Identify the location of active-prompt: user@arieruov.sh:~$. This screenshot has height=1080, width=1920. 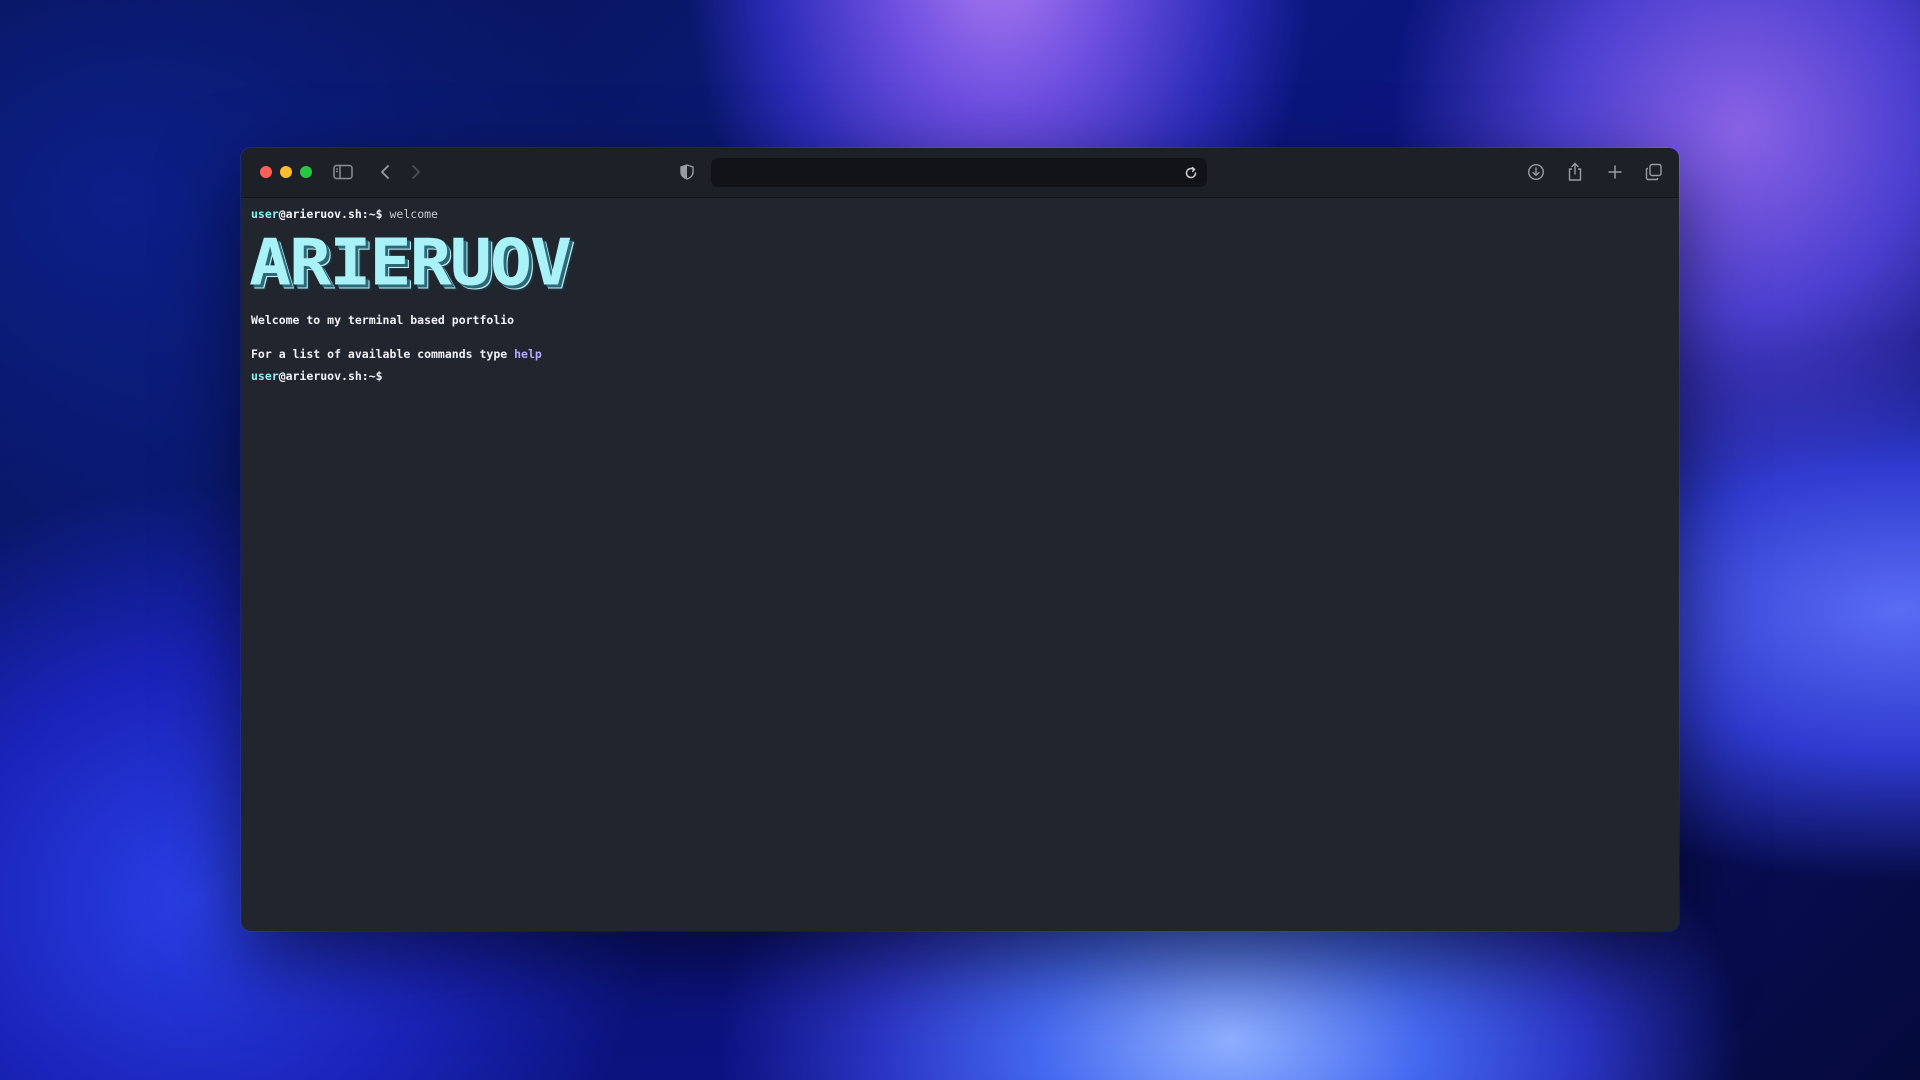
(960, 376).